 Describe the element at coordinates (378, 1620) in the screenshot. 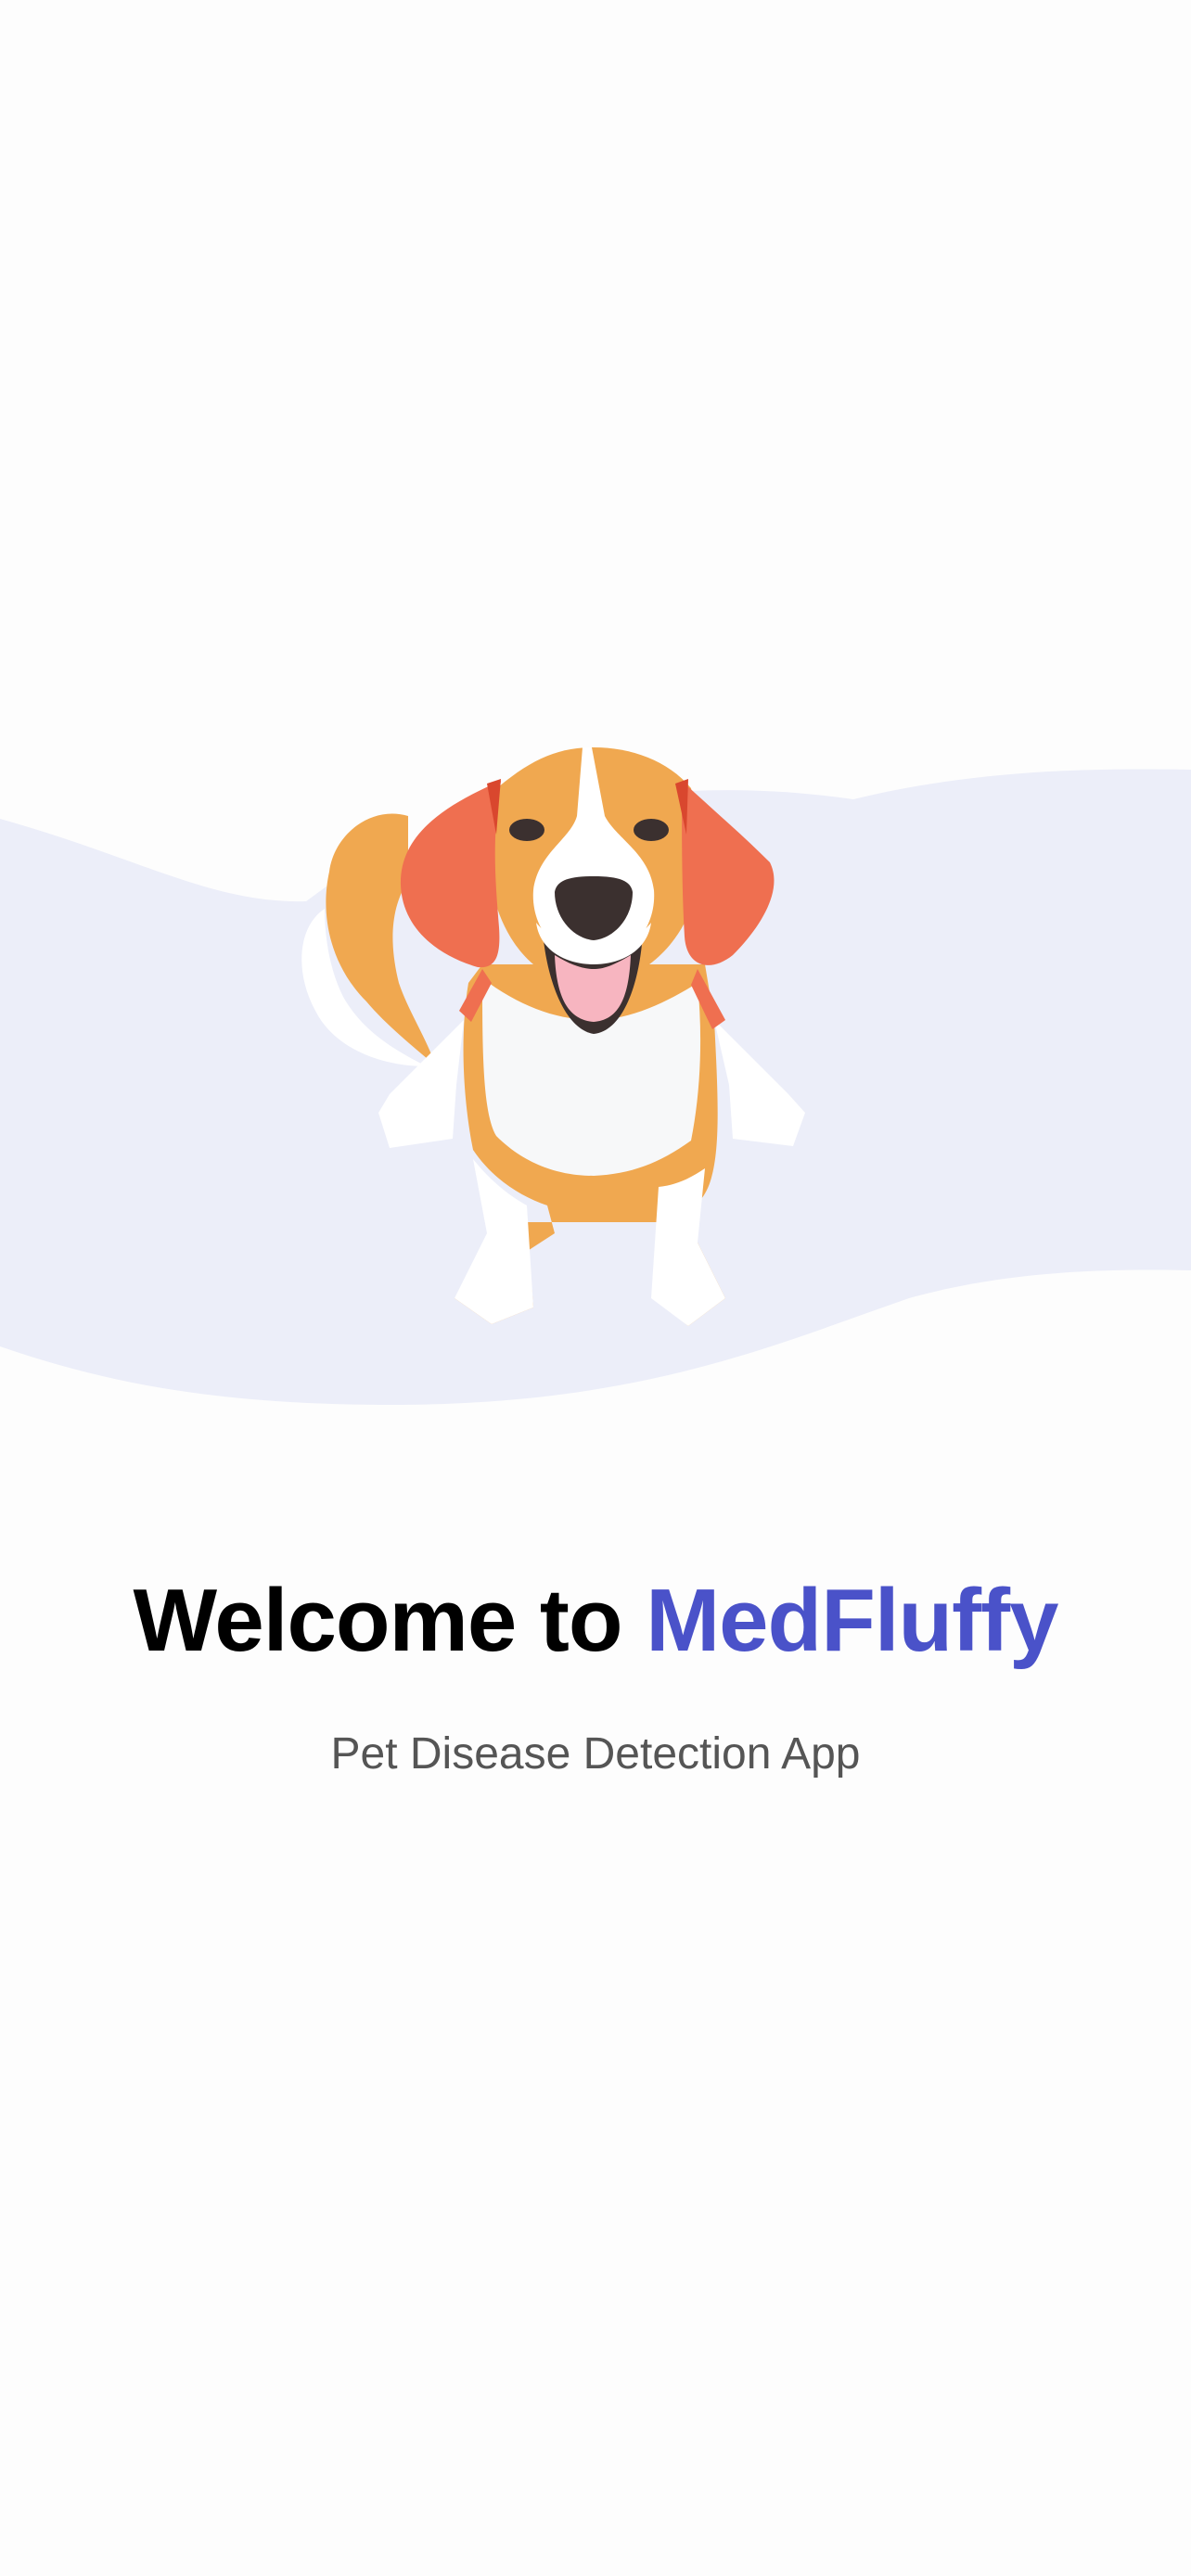

I see `welcome-title-prefix: Welcome to` at that location.